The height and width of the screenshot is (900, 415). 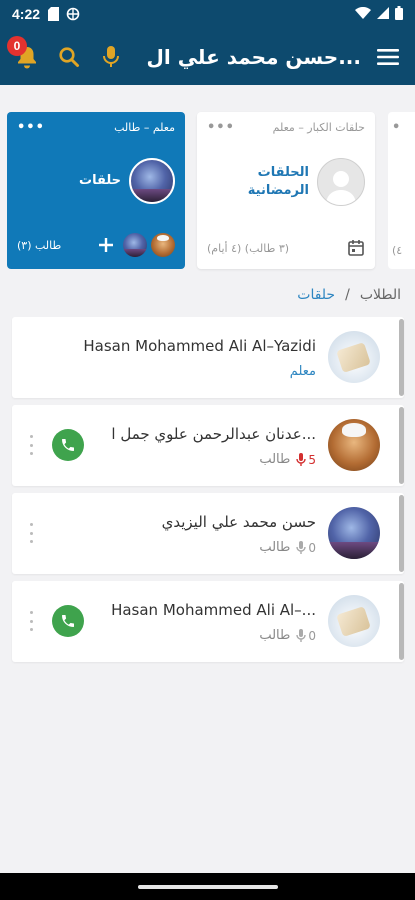 What do you see at coordinates (96, 190) in the screenshot?
I see `halaqa-card-active: ••• معلم – طالب حلقات طالب (٣)` at bounding box center [96, 190].